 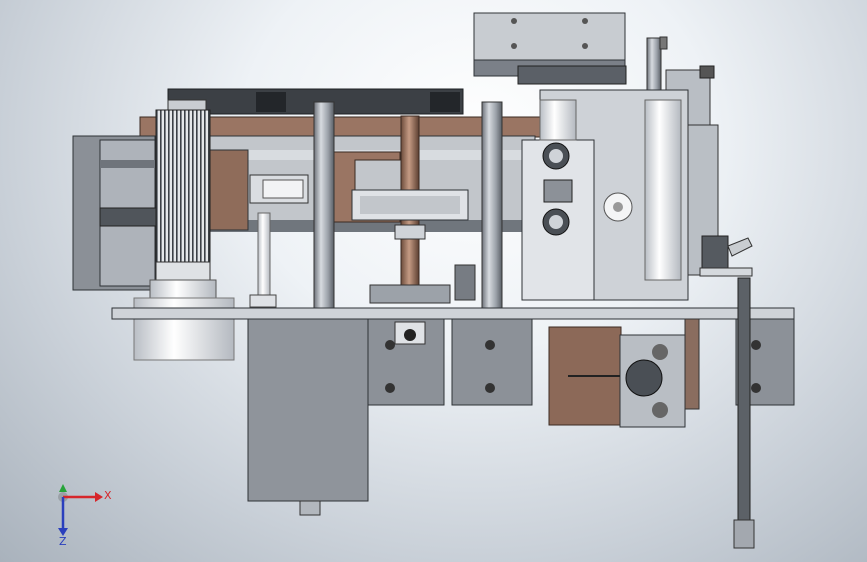 I want to click on x-axis-arrowhead, so click(x=99, y=497).